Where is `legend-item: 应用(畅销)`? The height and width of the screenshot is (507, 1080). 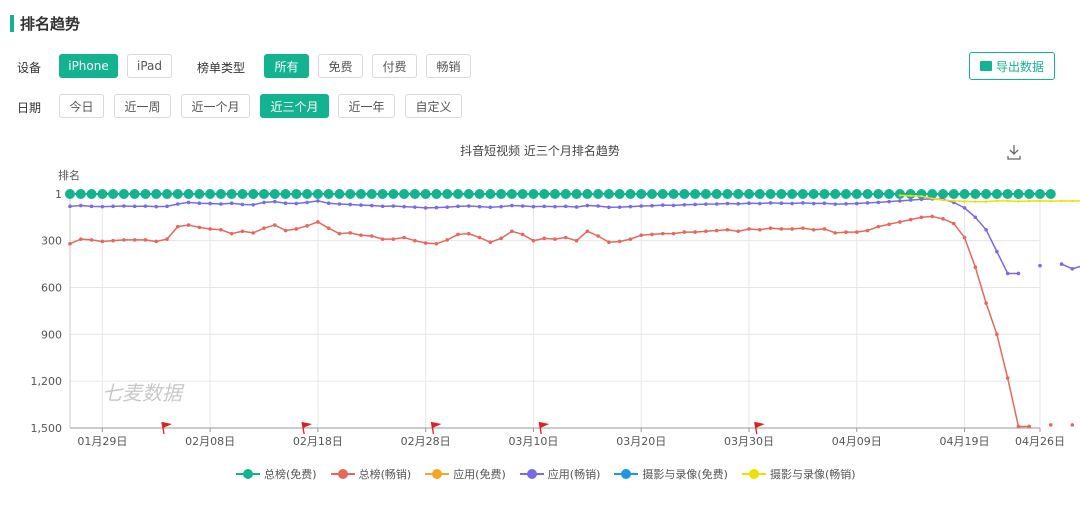
legend-item: 应用(畅销) is located at coordinates (559, 474).